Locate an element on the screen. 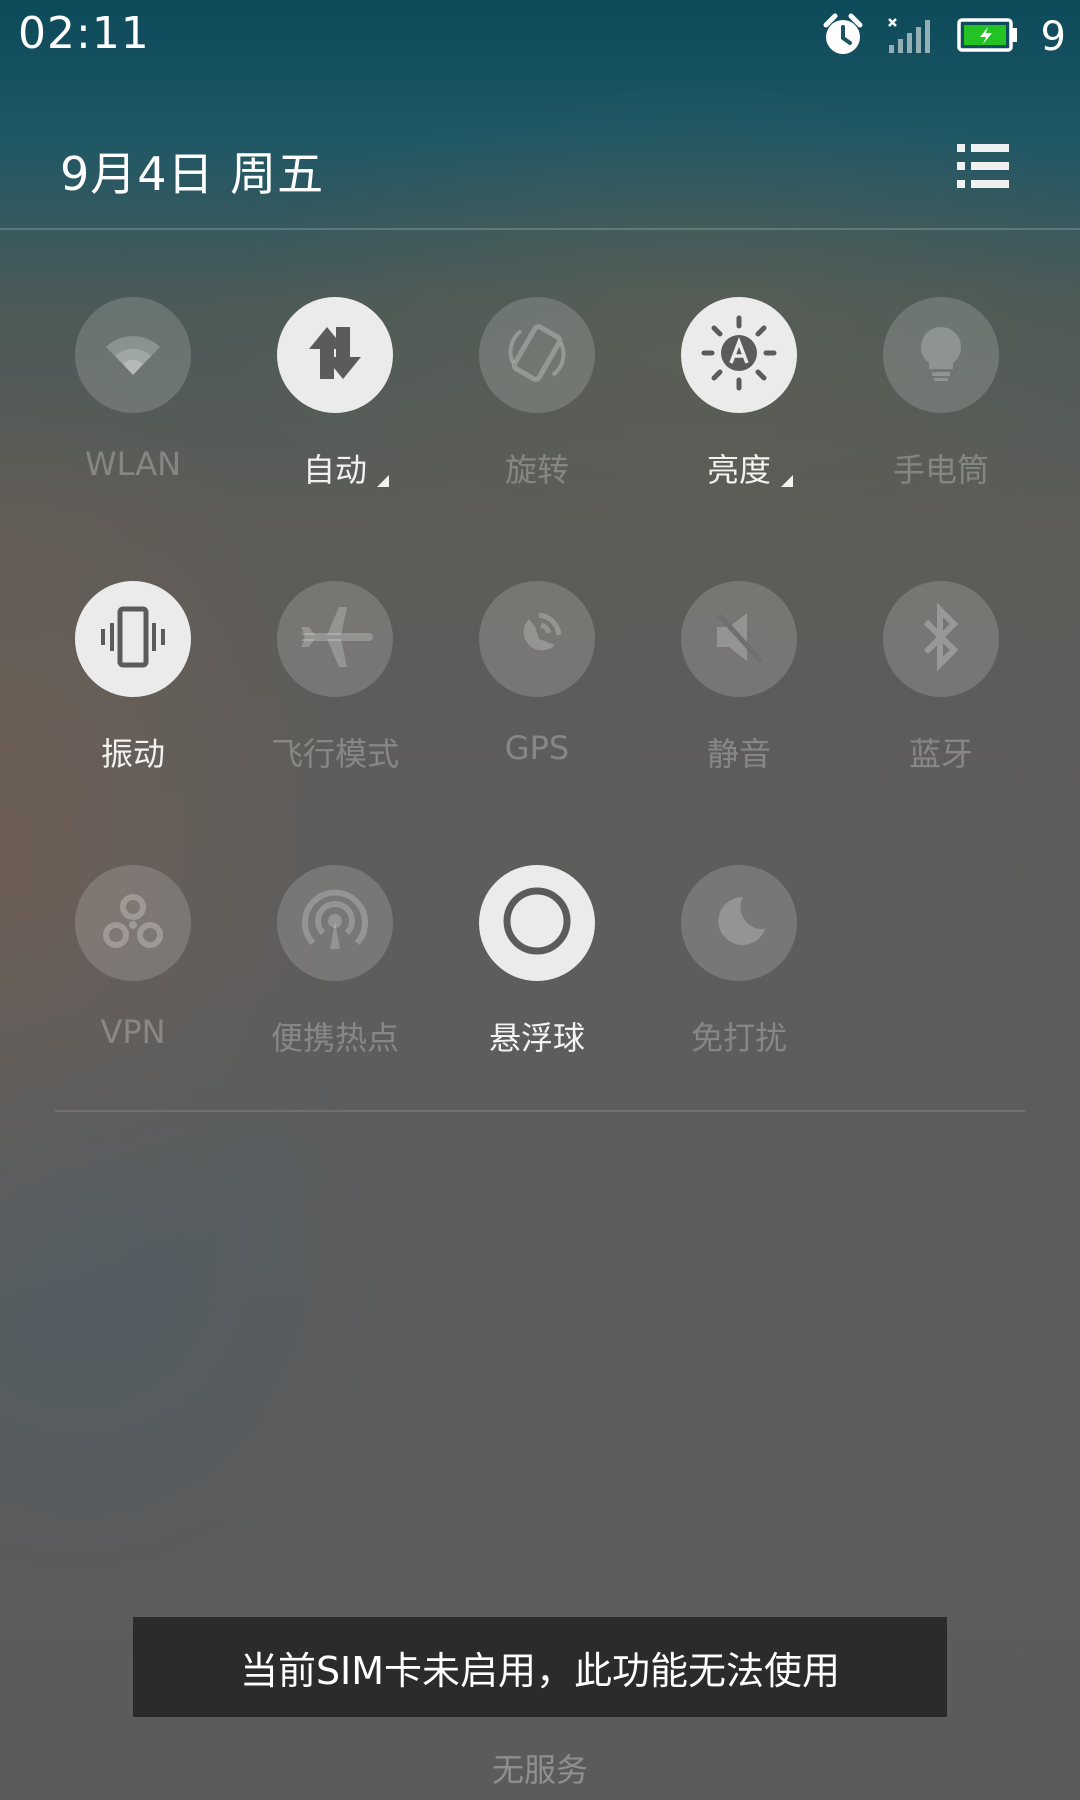 This screenshot has width=1080, height=1800. toast-text: 当前SIM卡未启用，此功能无法使用 is located at coordinates (540, 1670).